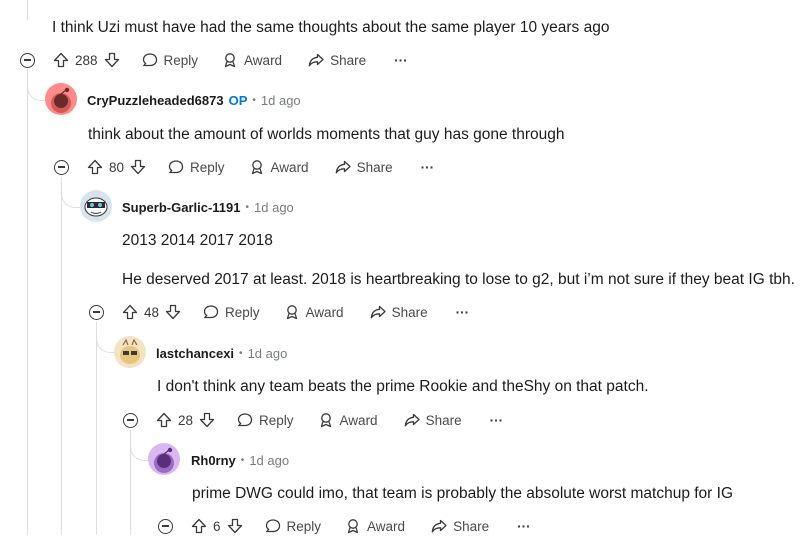 The image size is (800, 539). What do you see at coordinates (195, 353) in the screenshot?
I see `username: lastchancexi` at bounding box center [195, 353].